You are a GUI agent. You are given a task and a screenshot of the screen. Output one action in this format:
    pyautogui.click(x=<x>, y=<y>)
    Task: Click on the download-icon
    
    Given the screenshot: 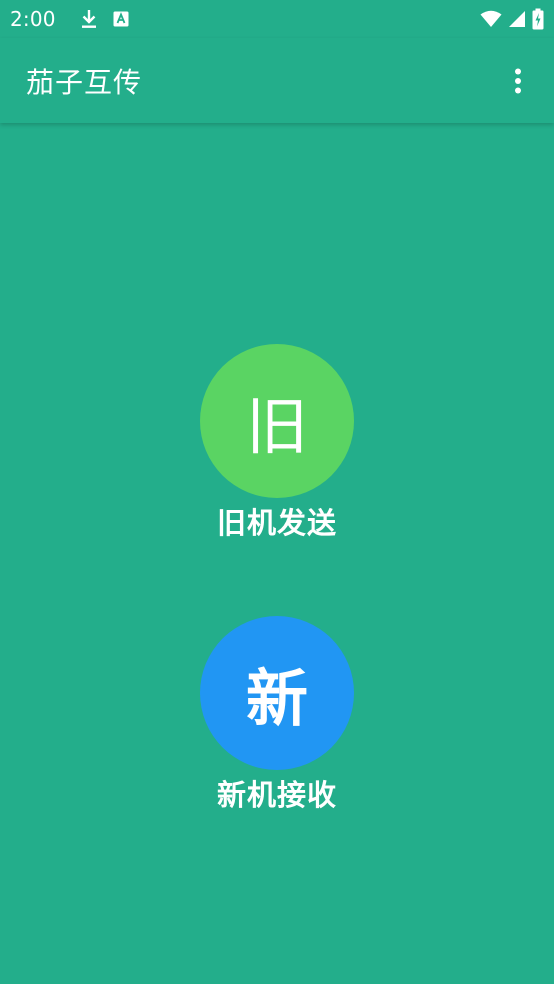 What is the action you would take?
    pyautogui.click(x=89, y=19)
    